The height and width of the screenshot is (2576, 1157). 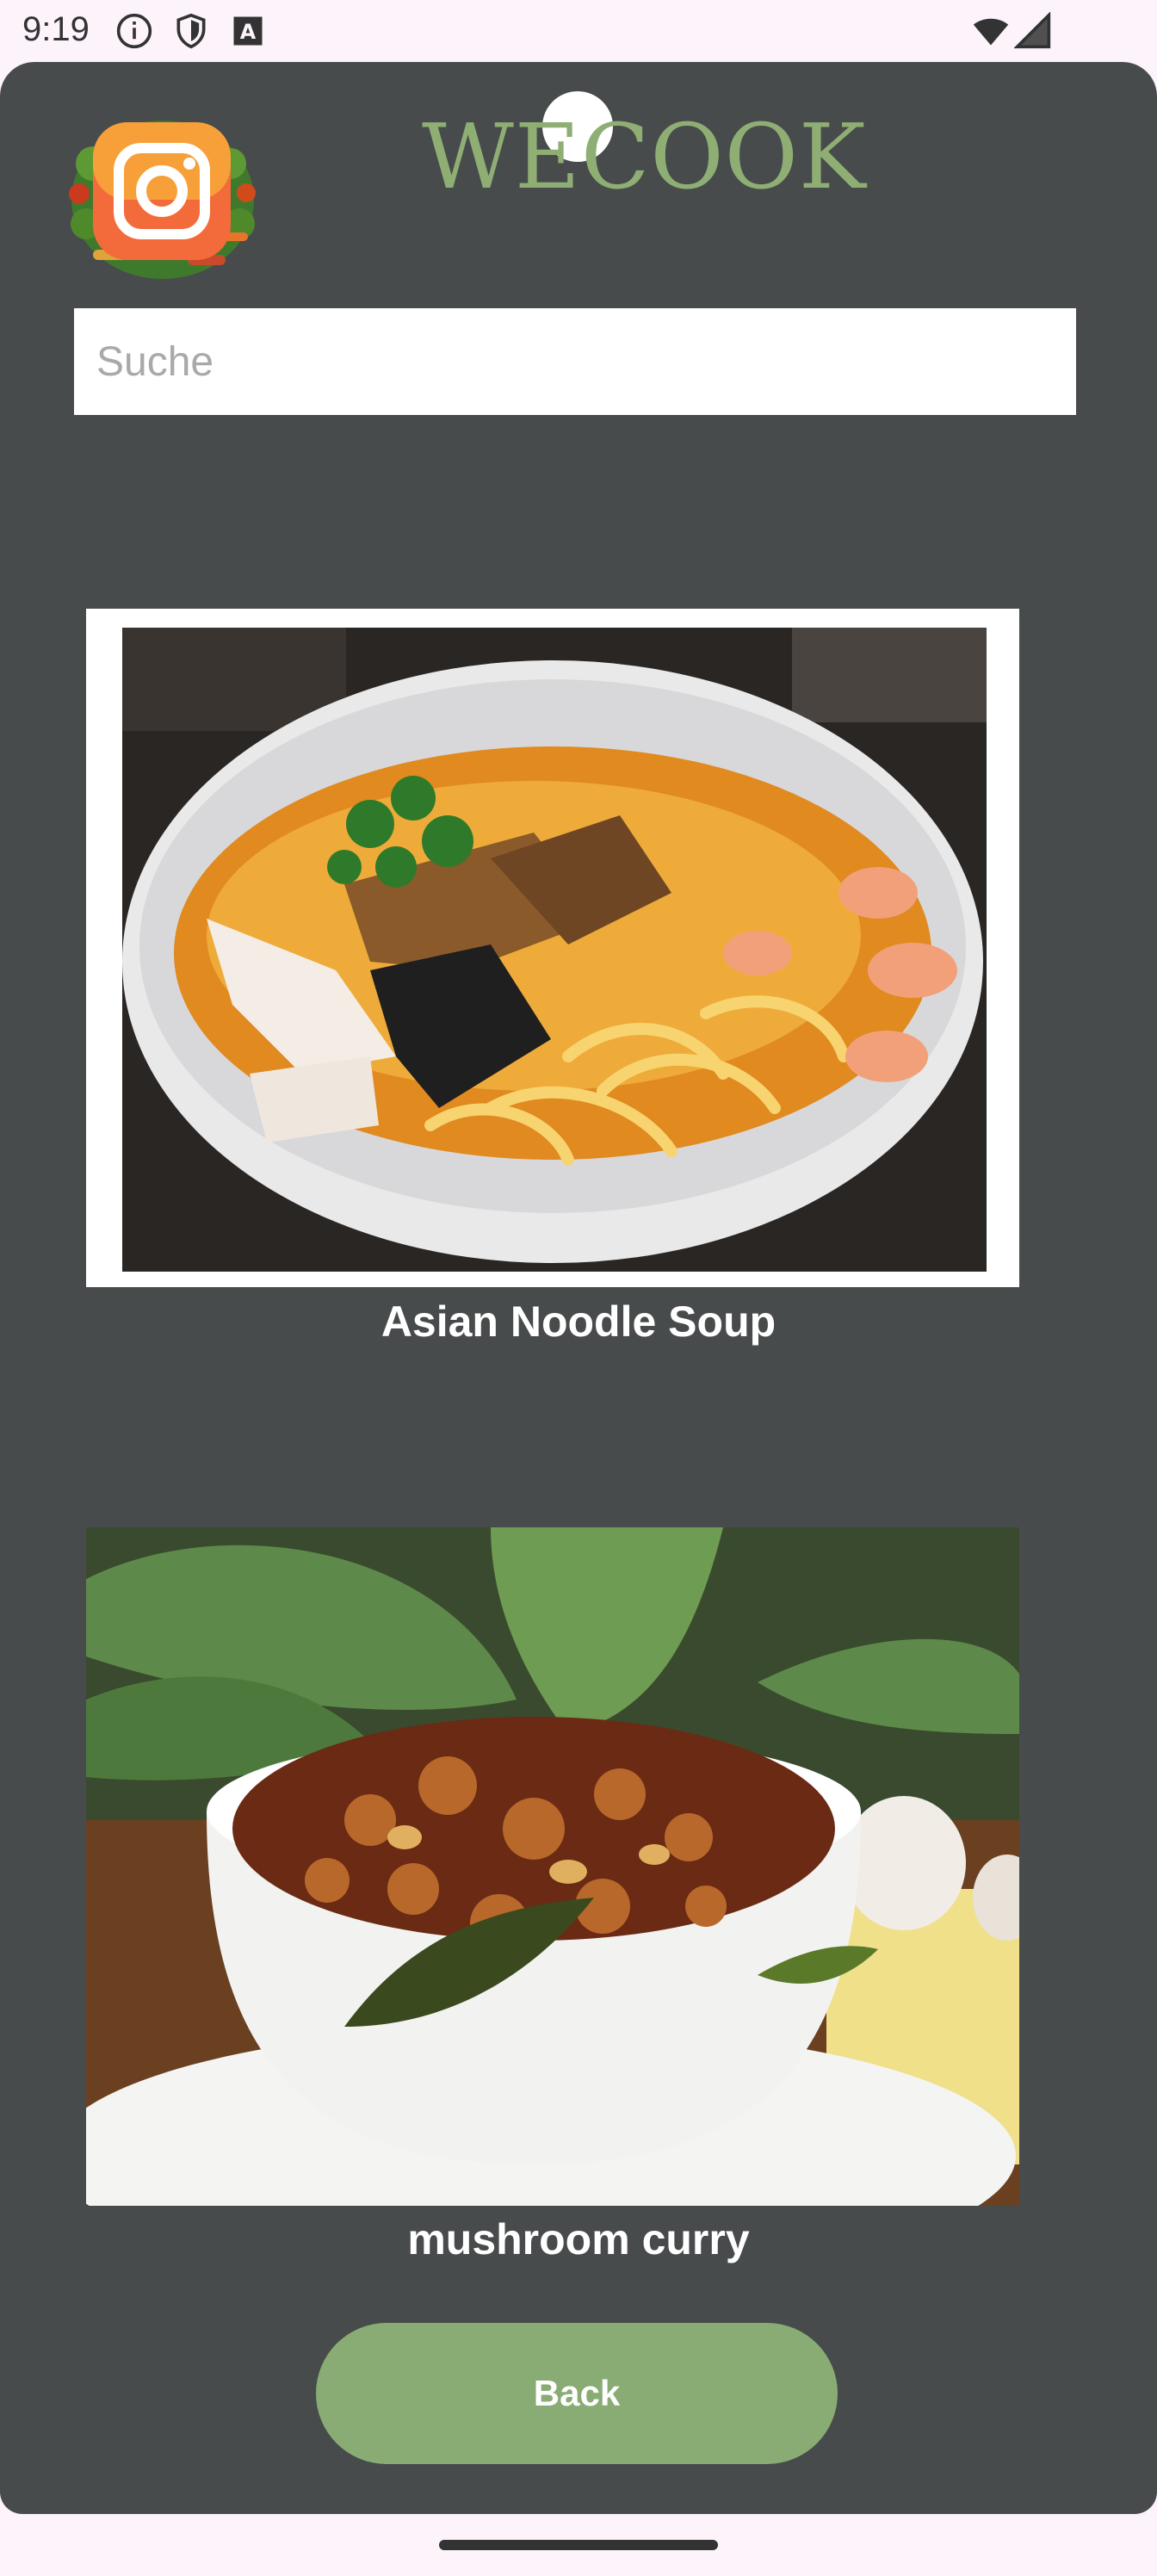 What do you see at coordinates (579, 31) in the screenshot?
I see `status-bar: 9:19 A` at bounding box center [579, 31].